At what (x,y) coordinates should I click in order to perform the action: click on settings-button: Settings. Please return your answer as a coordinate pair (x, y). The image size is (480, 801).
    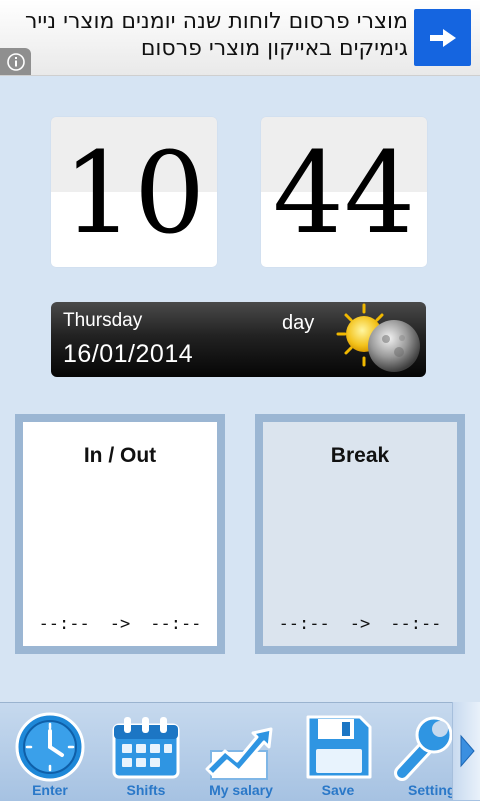
    Looking at the image, I should click on (420, 752).